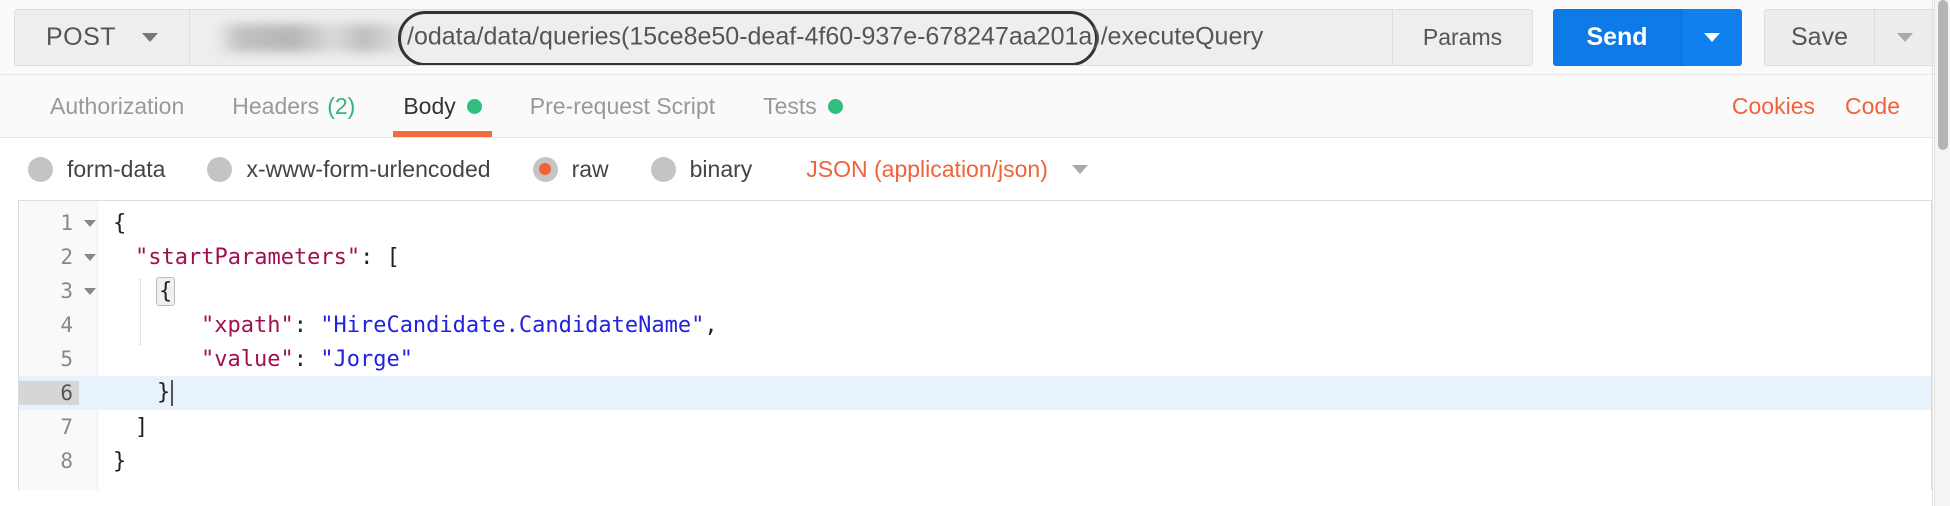 This screenshot has height=506, width=1950. What do you see at coordinates (975, 461) in the screenshot?
I see `editor-line: 8}` at bounding box center [975, 461].